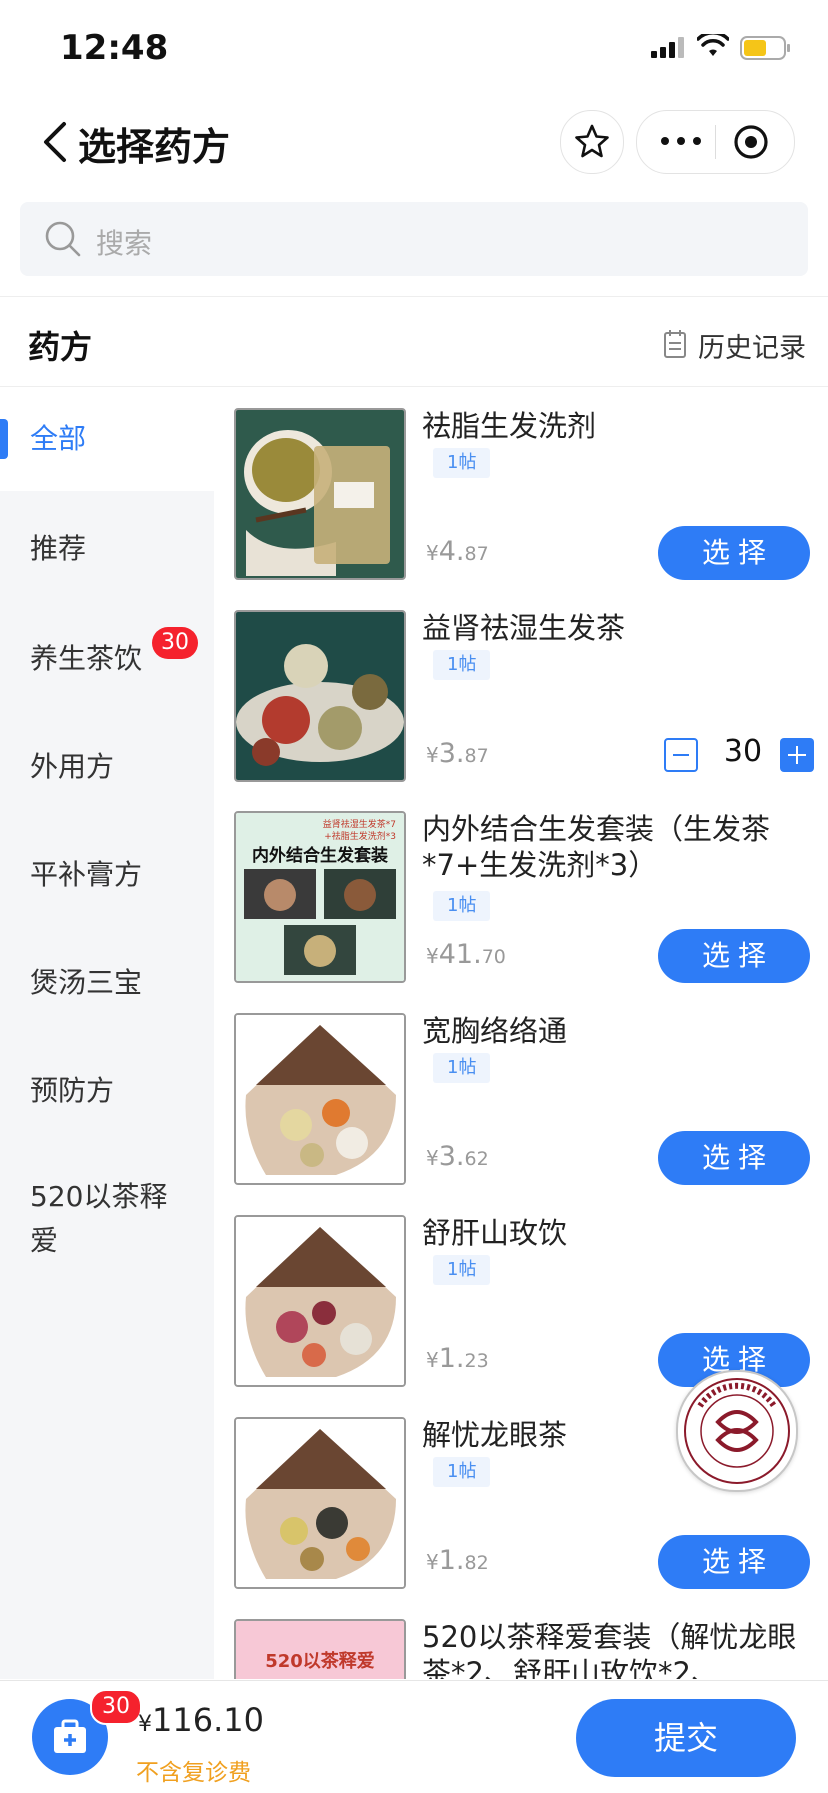 This screenshot has height=1793, width=828. I want to click on product-name: 益肾祛湿生发茶, so click(524, 628).